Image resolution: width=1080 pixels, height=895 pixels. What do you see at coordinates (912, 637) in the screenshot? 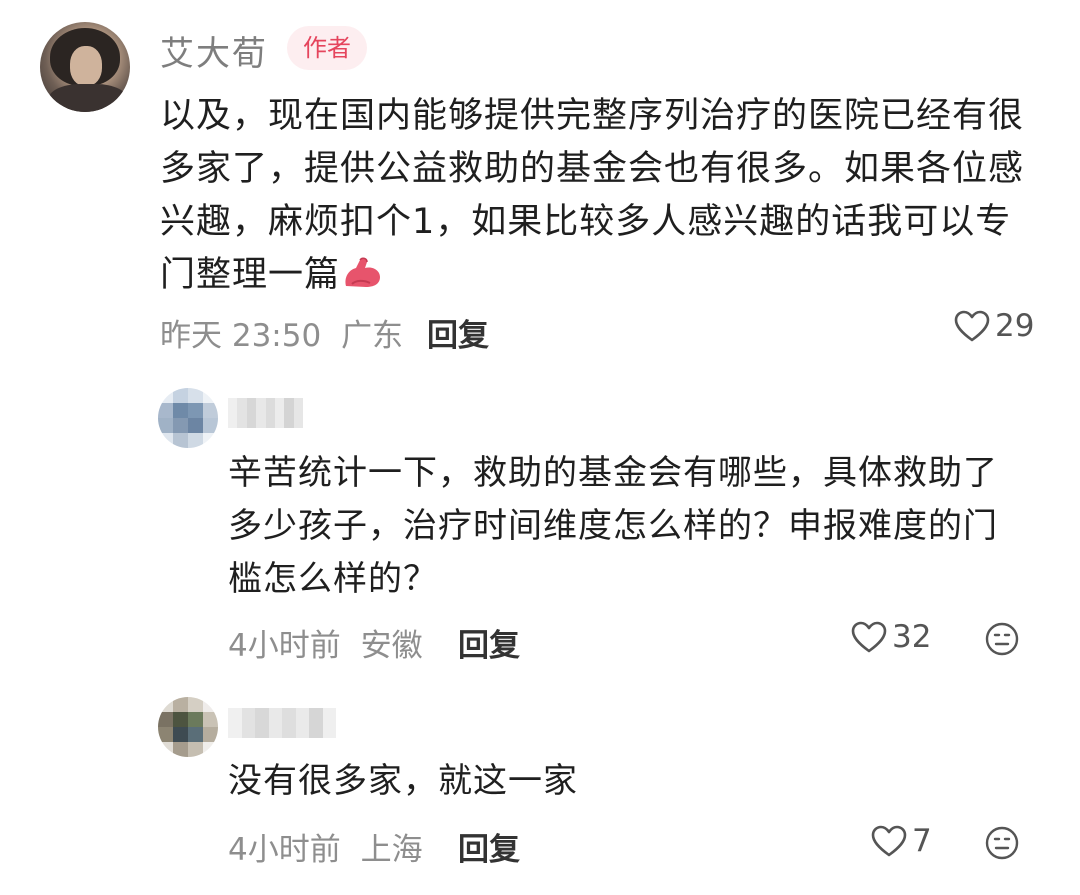
I see `reply-like-count-1: 32` at bounding box center [912, 637].